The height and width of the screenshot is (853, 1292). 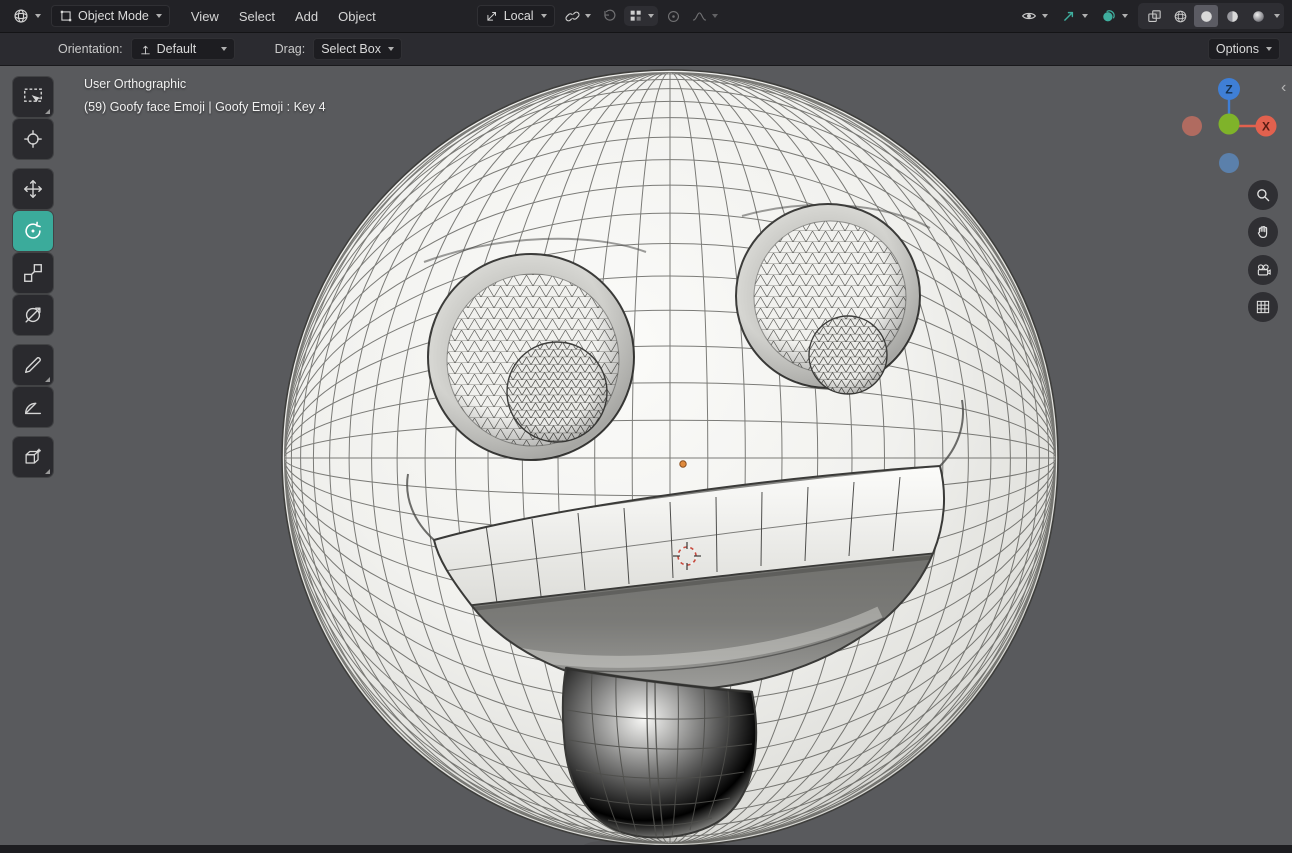 I want to click on snap-settings-dropdown, so click(x=640, y=16).